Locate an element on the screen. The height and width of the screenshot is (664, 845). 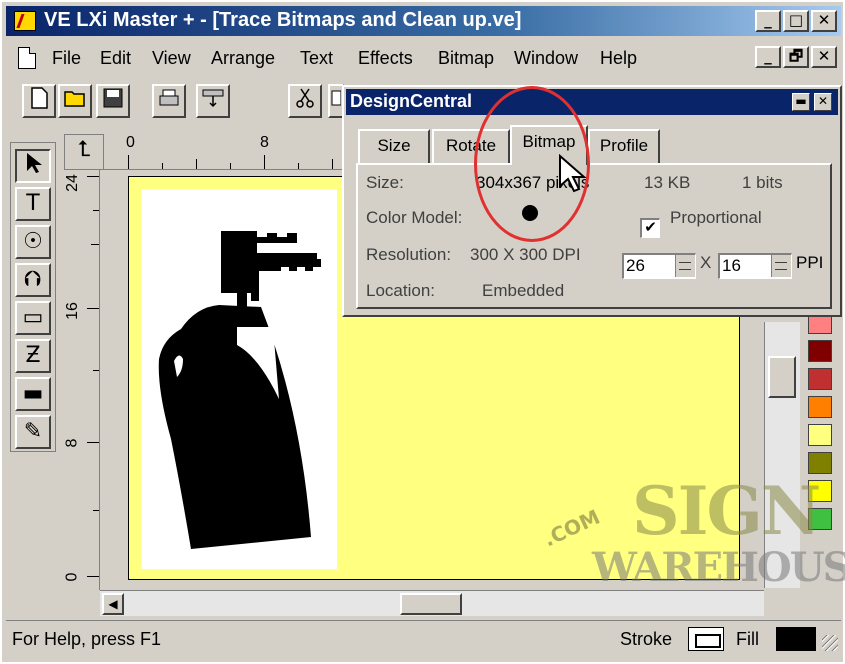
vertical-scroll-thumb is located at coordinates (782, 377).